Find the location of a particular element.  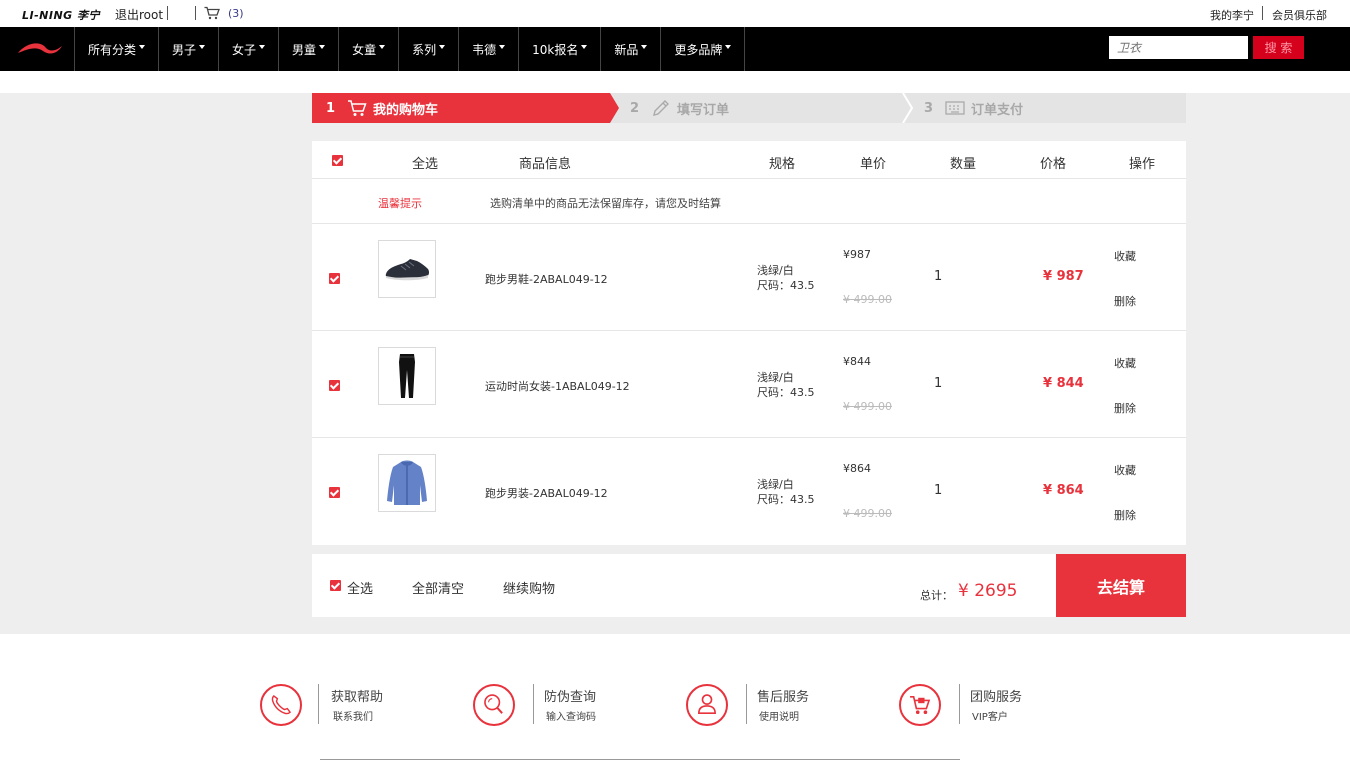

nav-item-new: 新品 is located at coordinates (630, 49).